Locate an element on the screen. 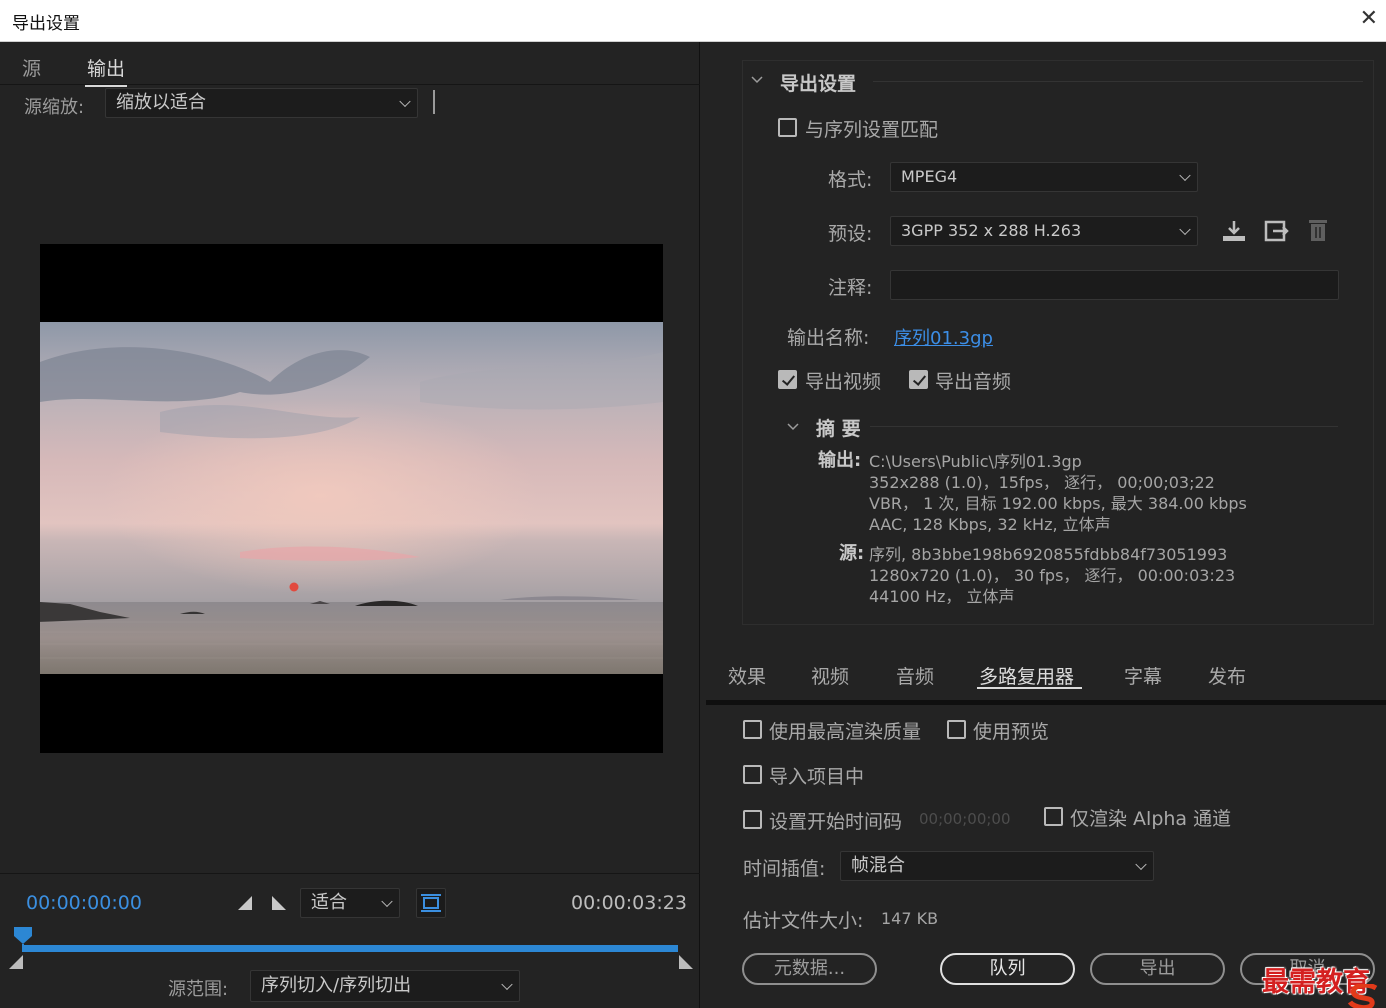 The image size is (1386, 1008). tab-multiplexer: 多路复用器 is located at coordinates (1026, 675).